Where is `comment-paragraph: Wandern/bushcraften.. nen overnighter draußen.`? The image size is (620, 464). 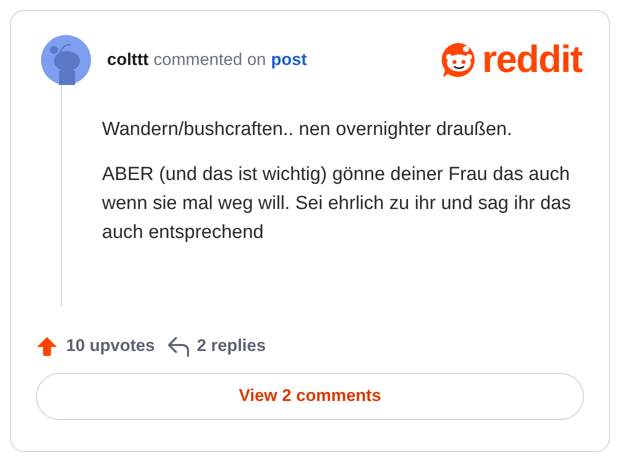
comment-paragraph: Wandern/bushcraften.. nen overnighter draußen. is located at coordinates (308, 130).